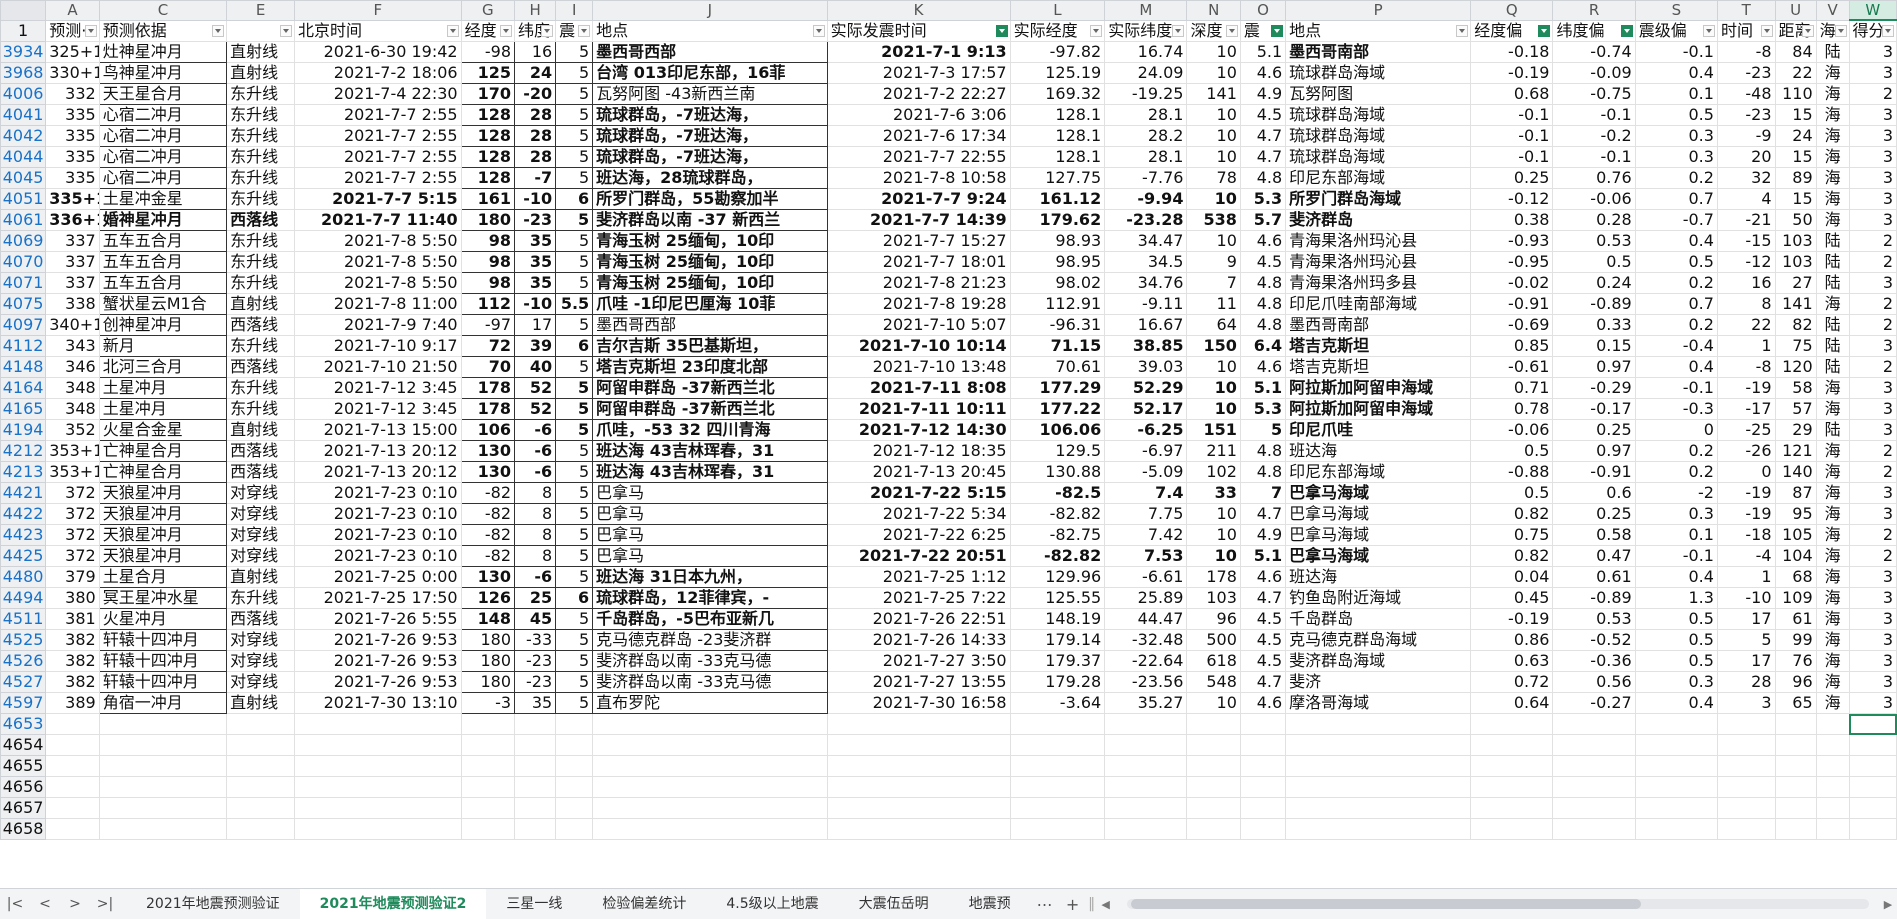 The width and height of the screenshot is (1897, 919). I want to click on table-cell: -21, so click(1746, 220).